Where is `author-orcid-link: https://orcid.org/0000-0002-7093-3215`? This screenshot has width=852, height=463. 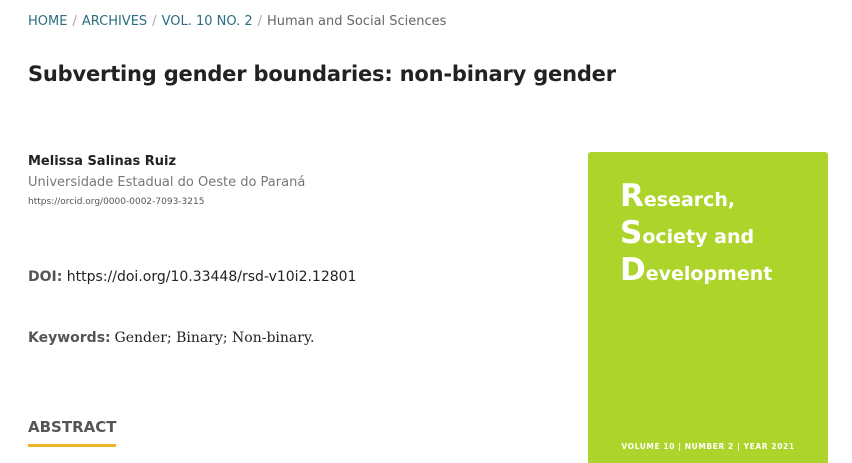
author-orcid-link: https://orcid.org/0000-0002-7093-3215 is located at coordinates (116, 202).